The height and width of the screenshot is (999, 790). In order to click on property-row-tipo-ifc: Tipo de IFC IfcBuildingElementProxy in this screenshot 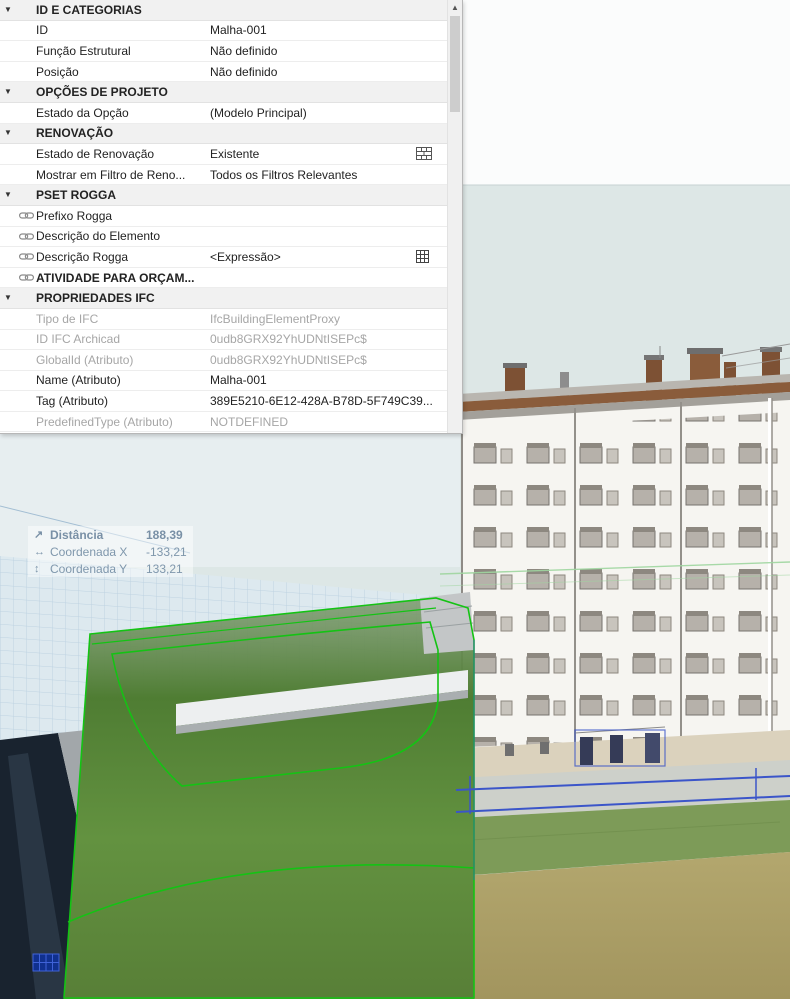, I will do `click(224, 319)`.